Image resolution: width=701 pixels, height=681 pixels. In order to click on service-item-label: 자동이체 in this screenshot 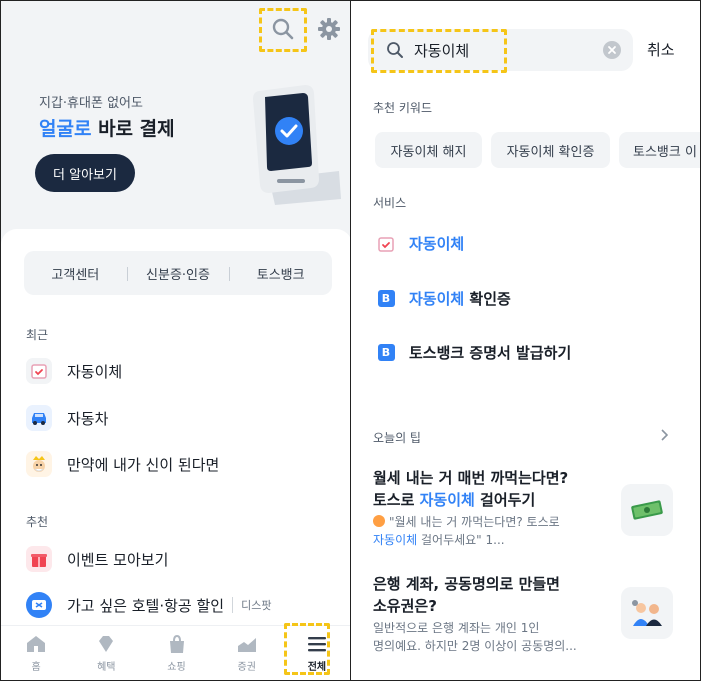, I will do `click(437, 244)`.